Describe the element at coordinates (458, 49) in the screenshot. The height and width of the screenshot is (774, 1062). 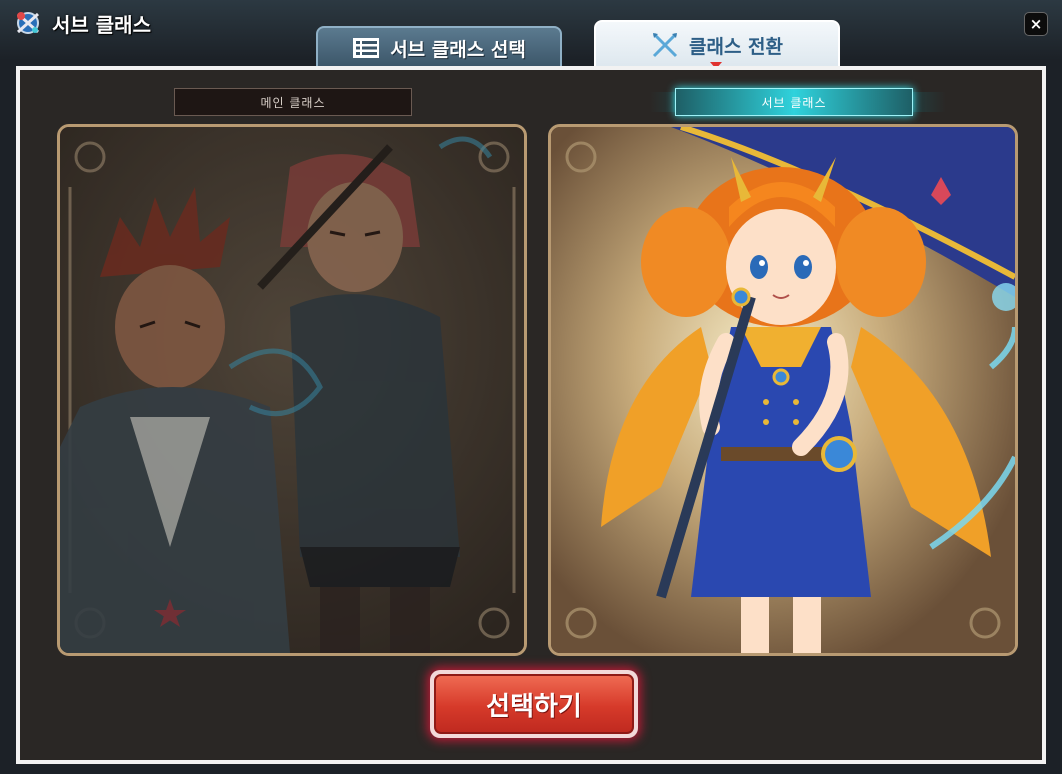
I see `tab-label: 서브 클래스 선택` at that location.